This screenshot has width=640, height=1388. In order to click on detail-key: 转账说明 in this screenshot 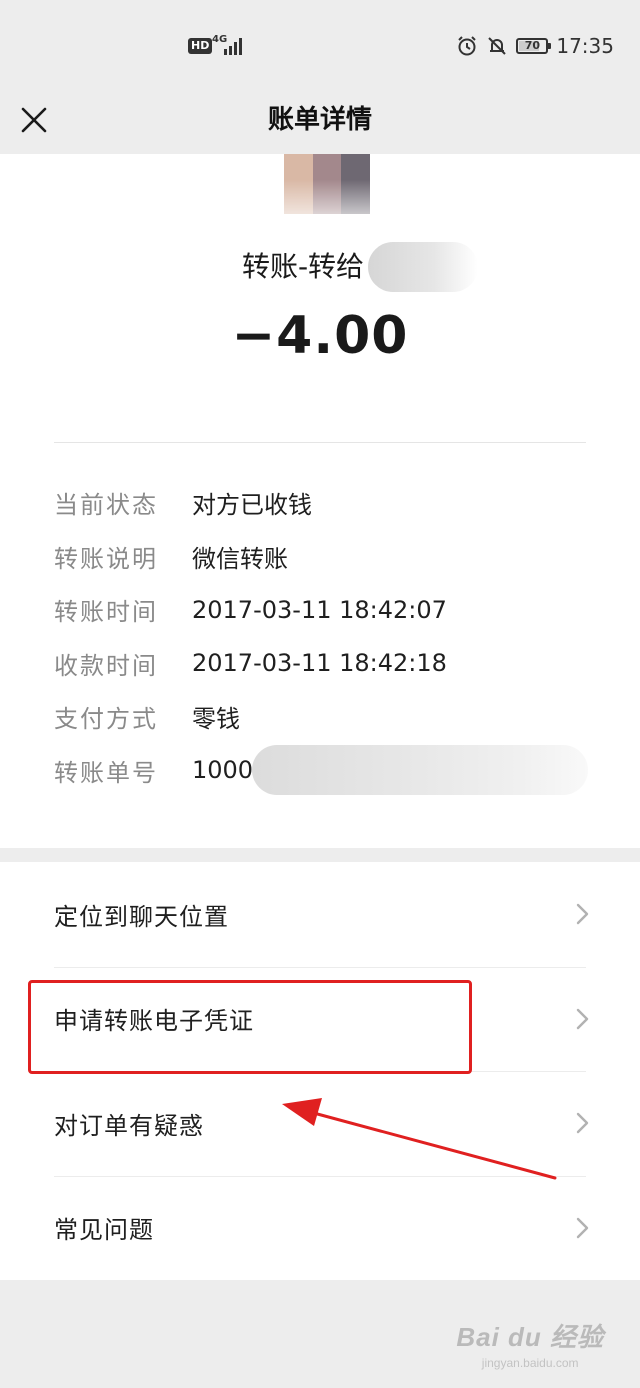, I will do `click(106, 558)`.